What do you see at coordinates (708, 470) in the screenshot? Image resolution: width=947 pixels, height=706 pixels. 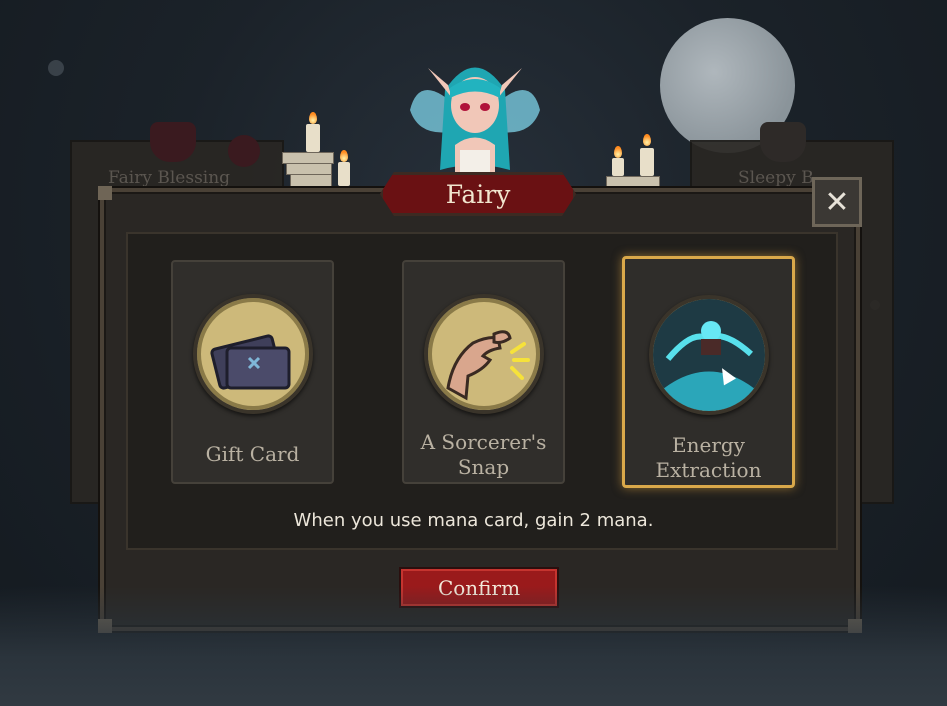 I see `card-label-line: Extraction` at bounding box center [708, 470].